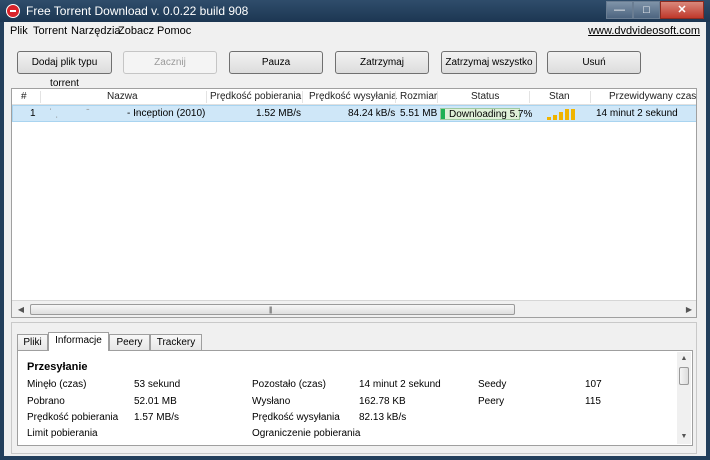 This screenshot has width=710, height=460. What do you see at coordinates (492, 384) in the screenshot?
I see `seeds-label: Seedy` at bounding box center [492, 384].